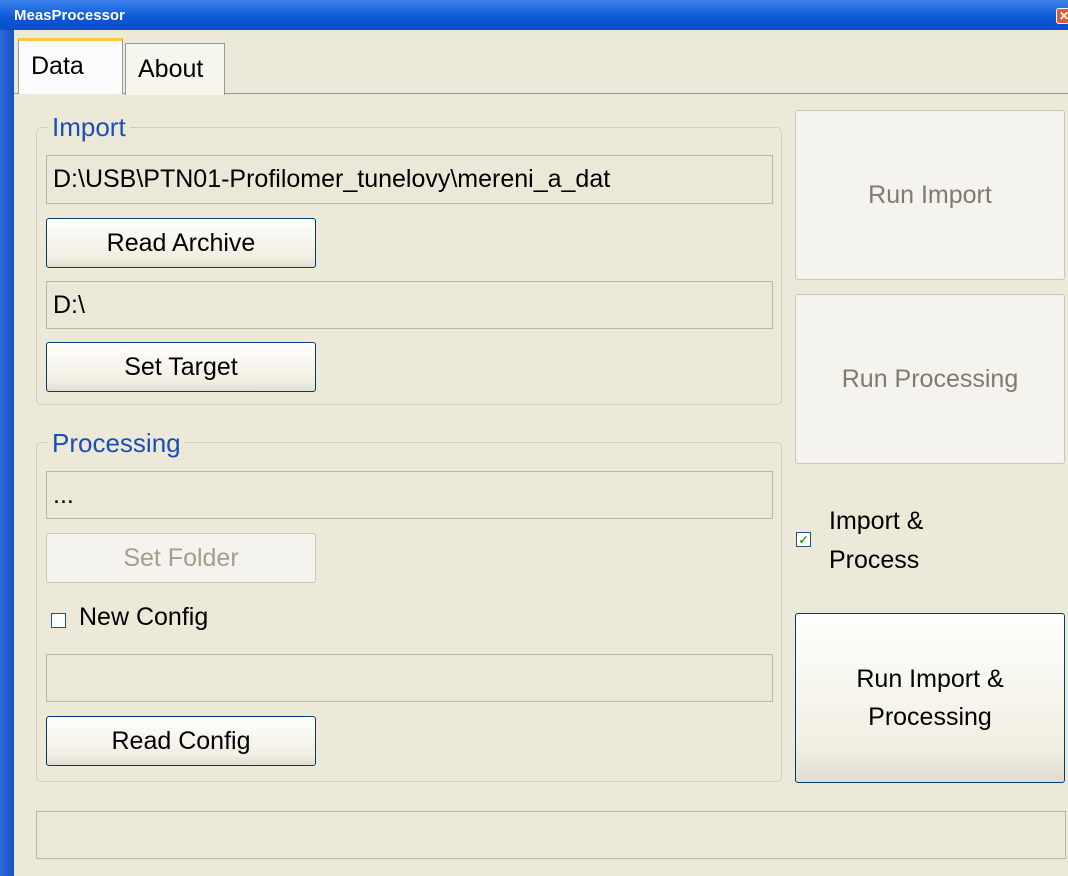 The height and width of the screenshot is (876, 1068). Describe the element at coordinates (89, 127) in the screenshot. I see `import-group-label: Import` at that location.